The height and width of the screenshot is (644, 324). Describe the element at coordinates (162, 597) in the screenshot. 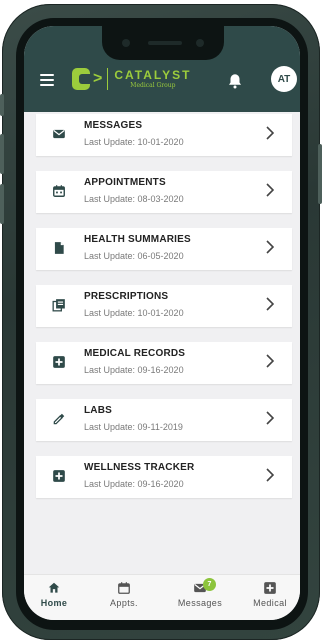

I see `bottom-tab-bar: Home Appts. 7 Messages Medical` at that location.